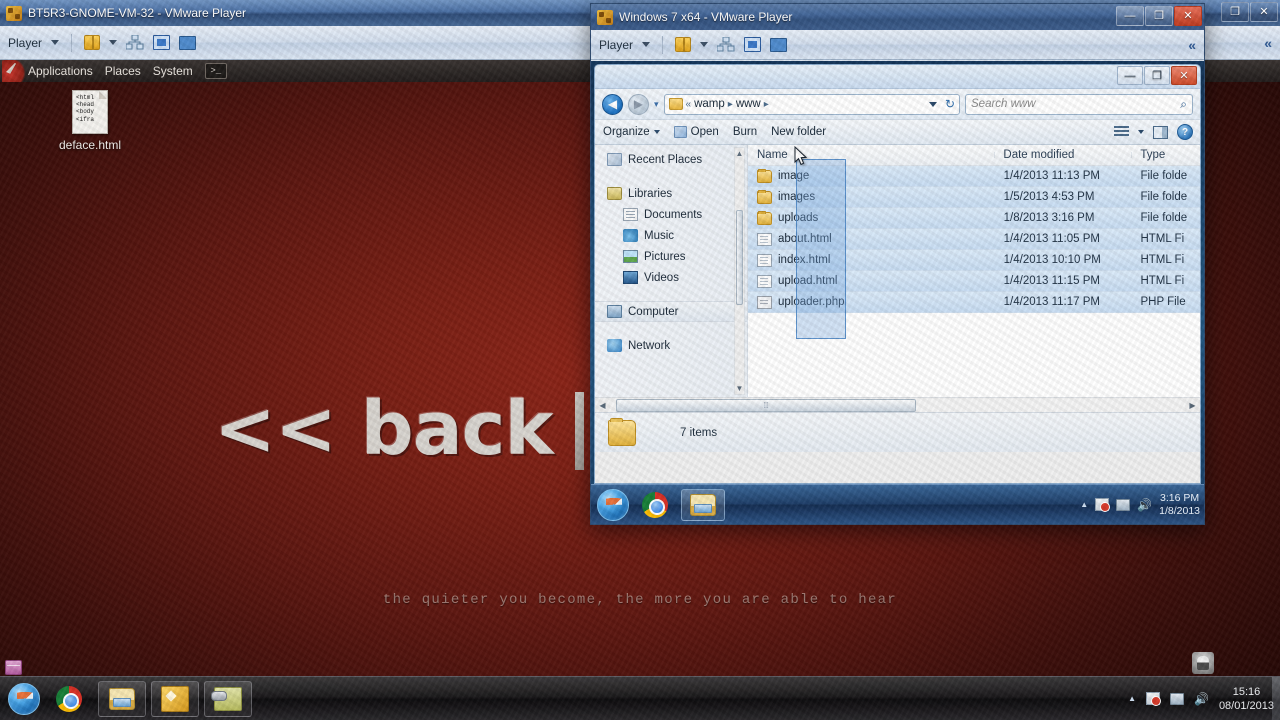  What do you see at coordinates (671, 345) in the screenshot?
I see `nav-item-network: Network` at bounding box center [671, 345].